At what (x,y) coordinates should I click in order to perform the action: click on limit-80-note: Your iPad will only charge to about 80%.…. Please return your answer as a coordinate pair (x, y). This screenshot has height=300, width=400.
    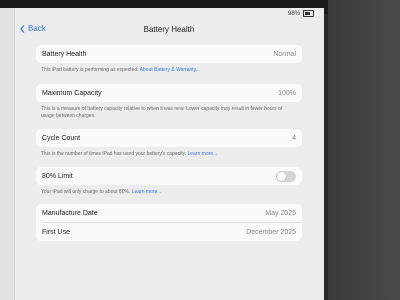
    Looking at the image, I should click on (101, 192).